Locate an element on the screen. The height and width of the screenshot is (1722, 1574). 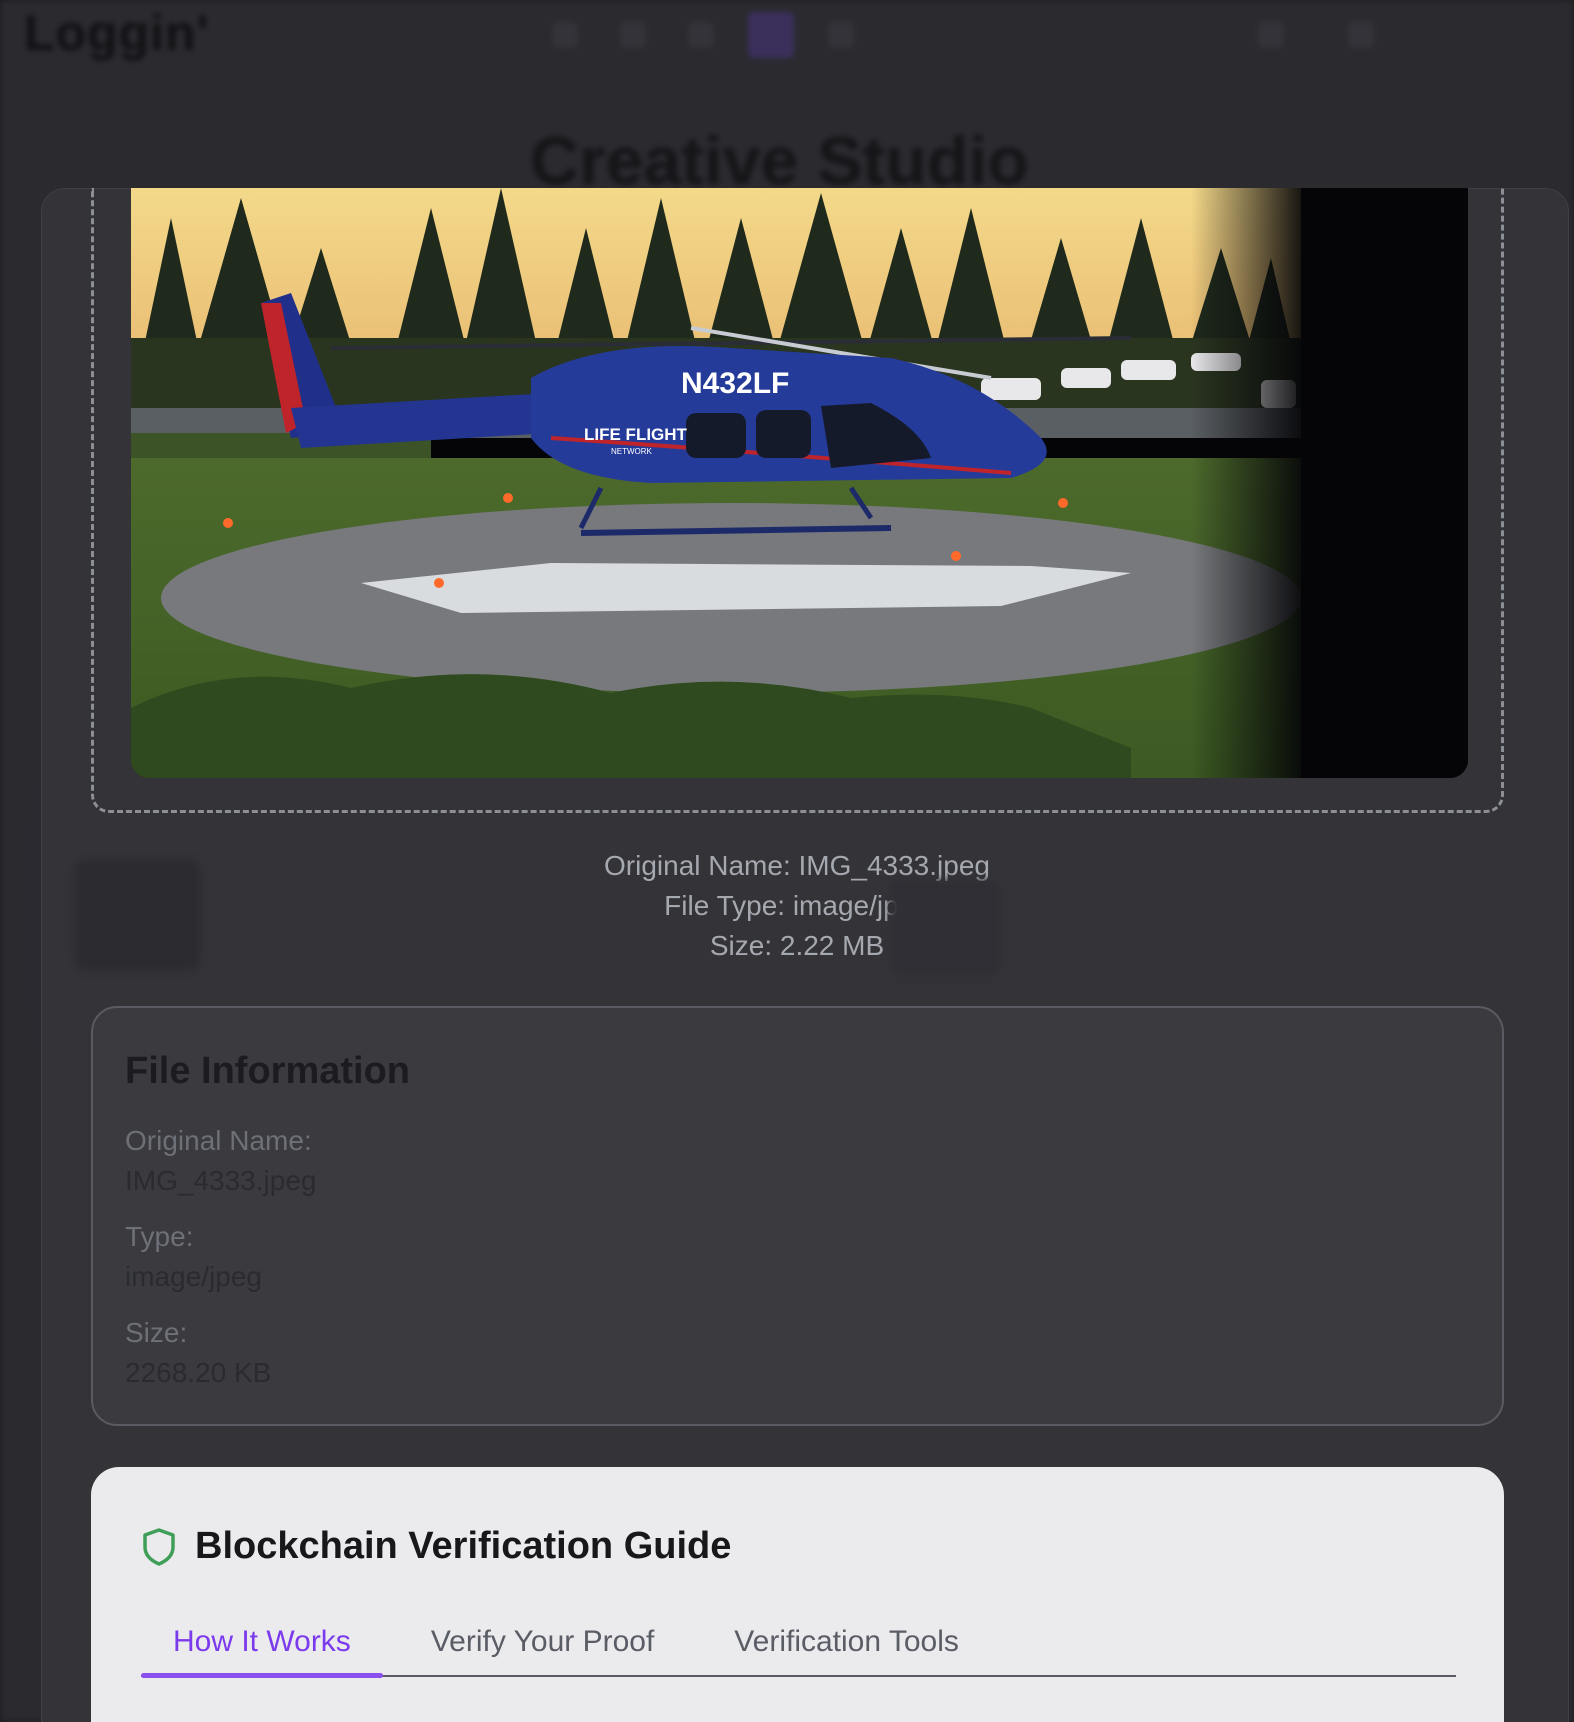
guide-header: Blockchain Verification Guide is located at coordinates (436, 1546).